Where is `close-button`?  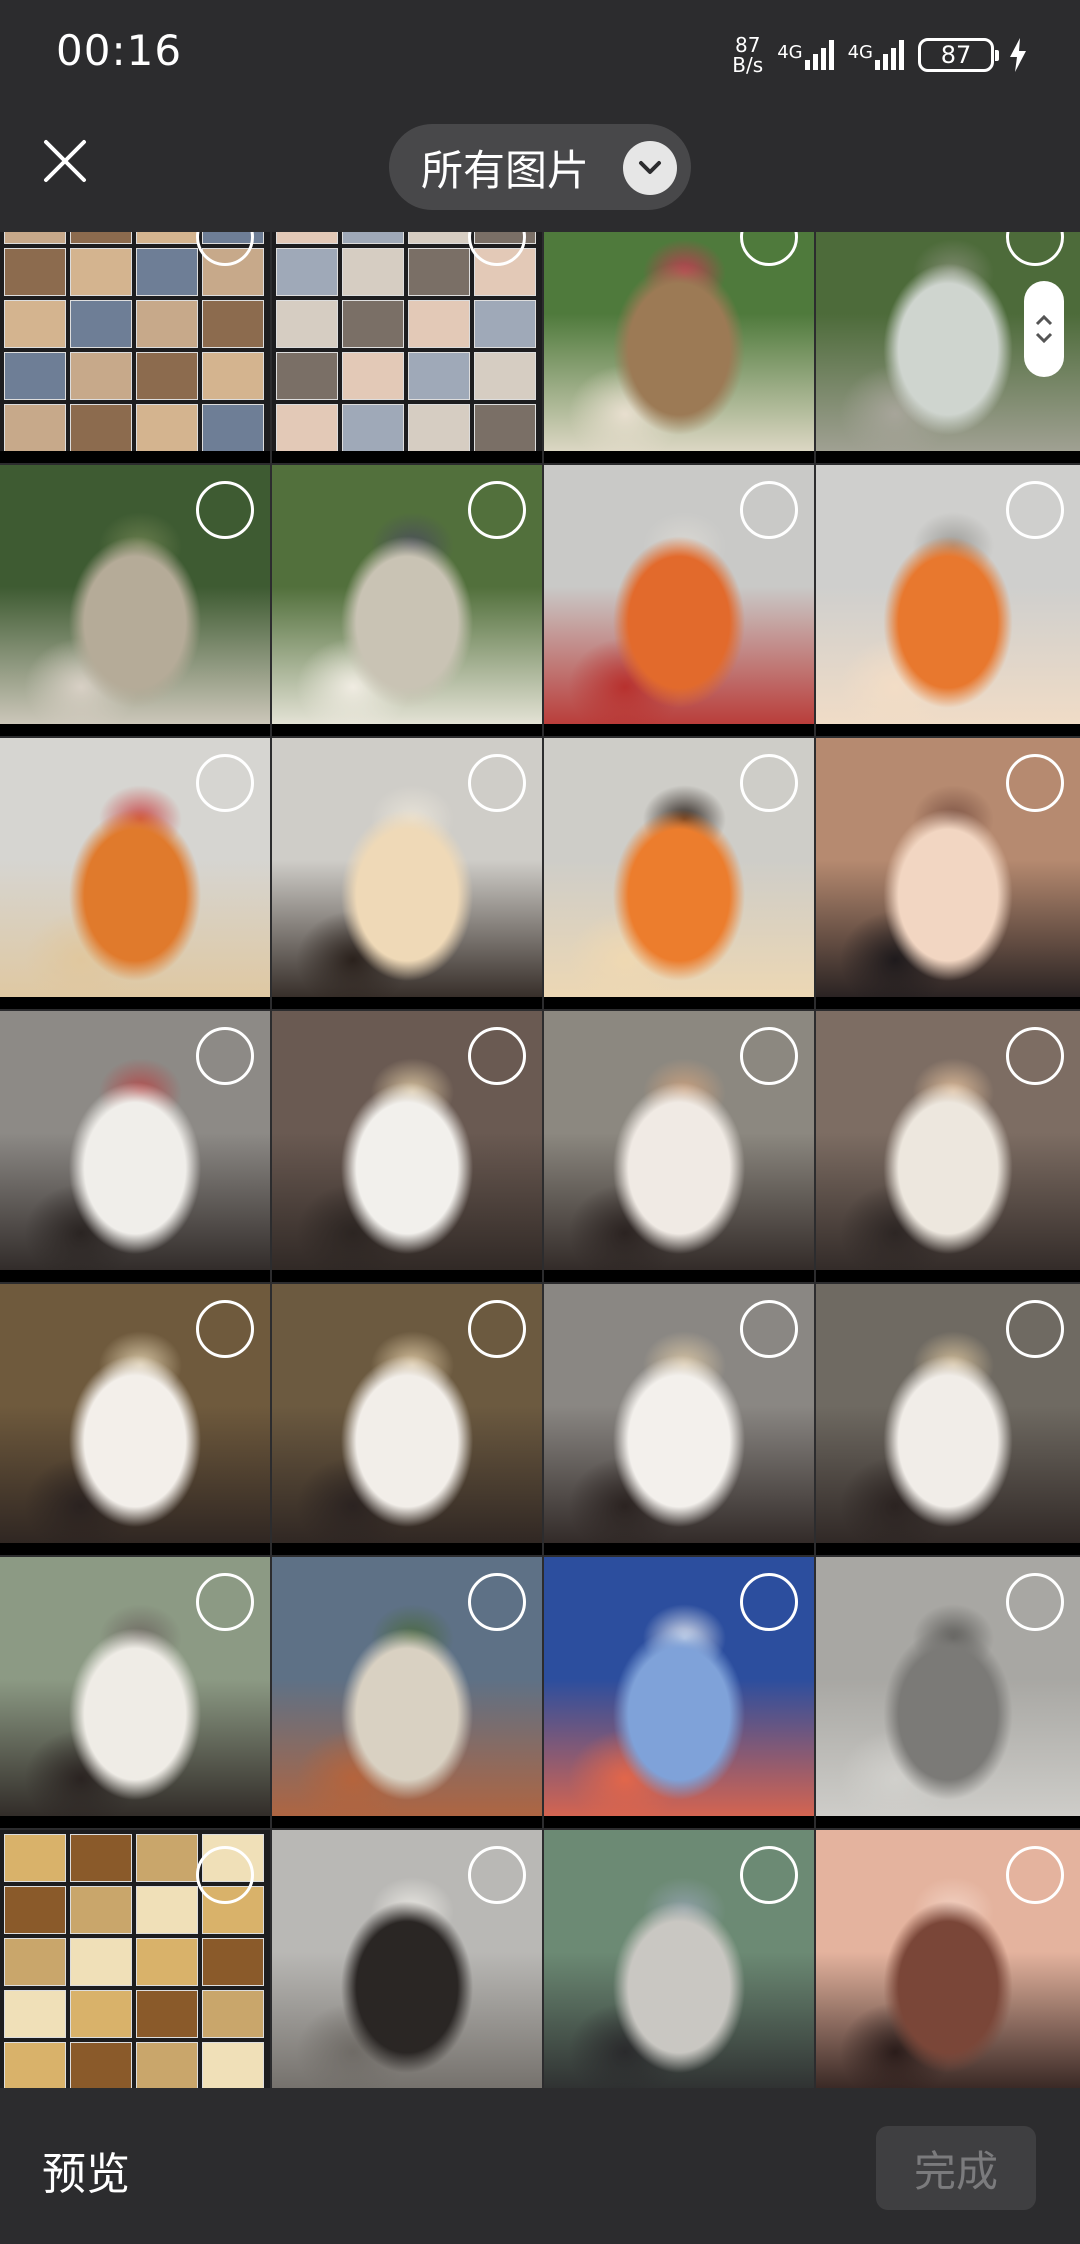
close-button is located at coordinates (65, 161).